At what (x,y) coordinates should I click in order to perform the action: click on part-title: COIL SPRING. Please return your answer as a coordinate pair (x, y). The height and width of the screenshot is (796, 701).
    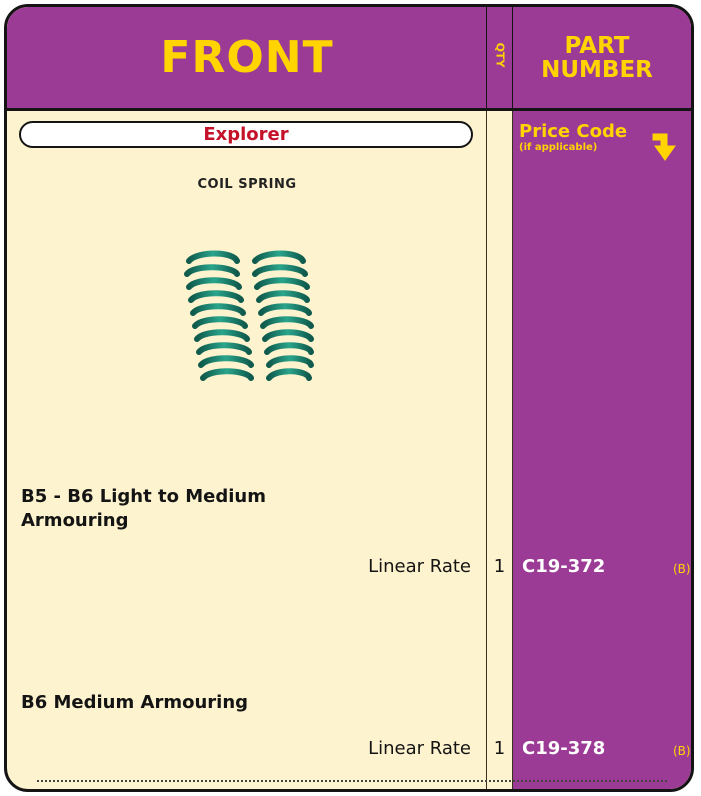
    Looking at the image, I should click on (247, 184).